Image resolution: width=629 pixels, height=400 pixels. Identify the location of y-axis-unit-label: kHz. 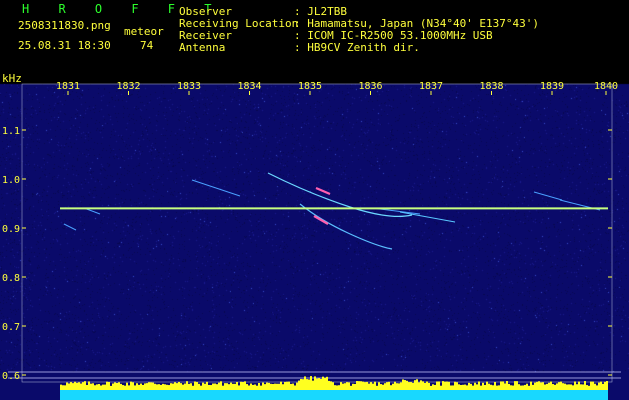
(12, 78).